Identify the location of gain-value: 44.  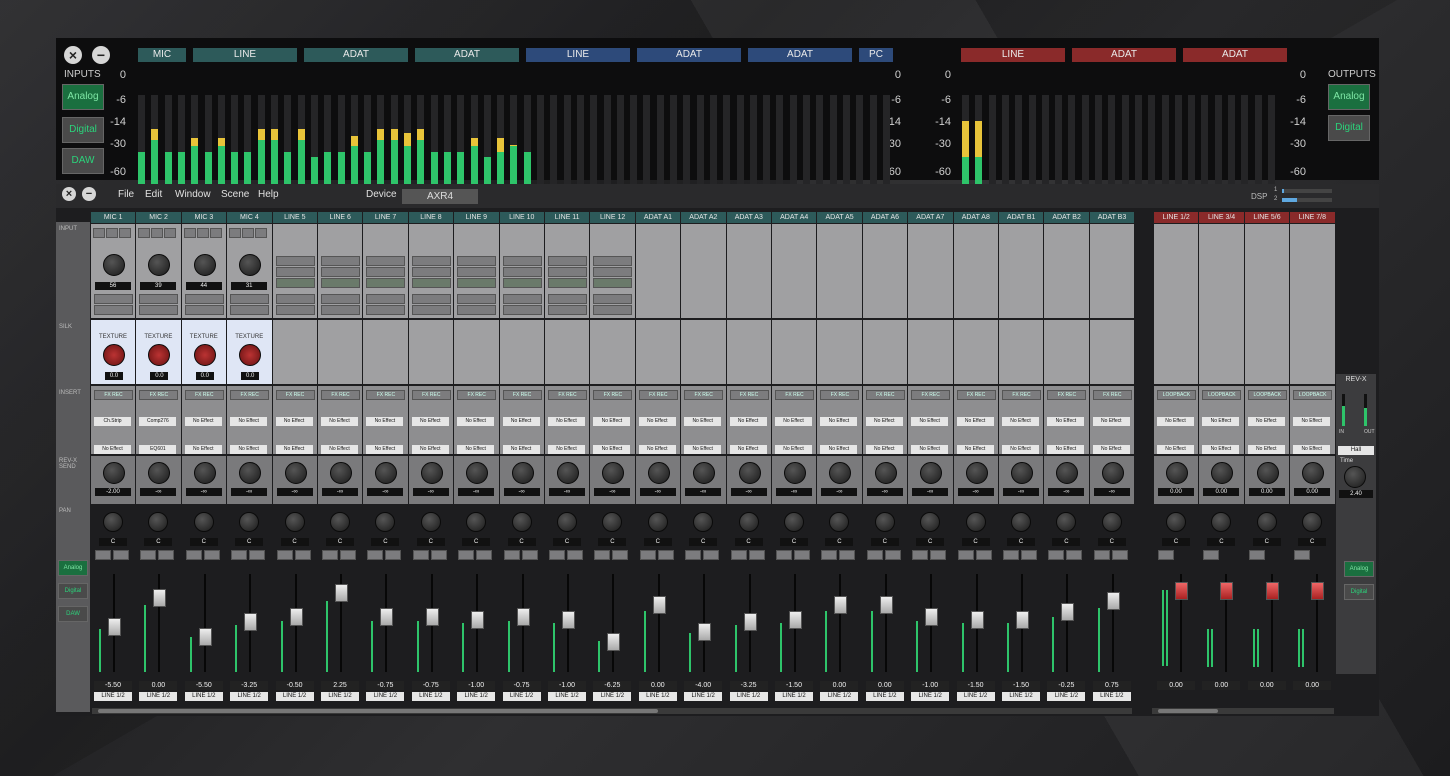
(203, 286).